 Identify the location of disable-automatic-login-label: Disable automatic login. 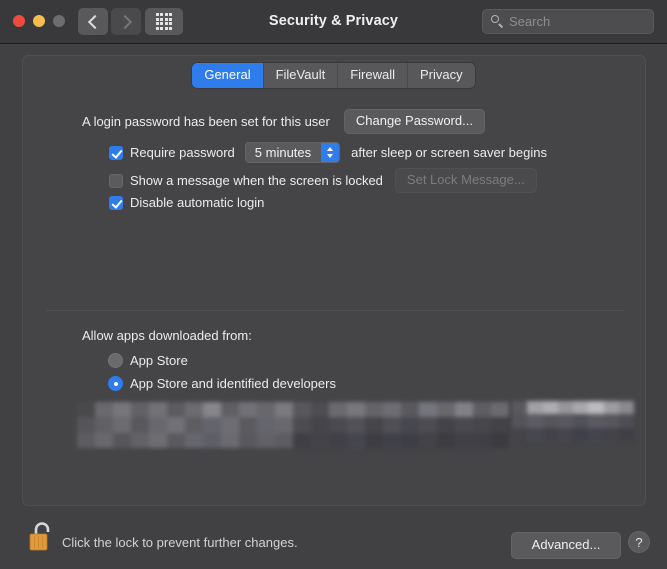
(197, 202).